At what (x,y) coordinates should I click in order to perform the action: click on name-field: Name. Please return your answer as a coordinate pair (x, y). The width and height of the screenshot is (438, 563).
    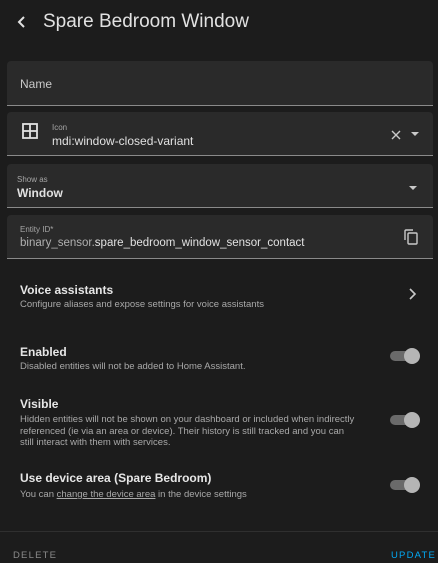
    Looking at the image, I should click on (220, 83).